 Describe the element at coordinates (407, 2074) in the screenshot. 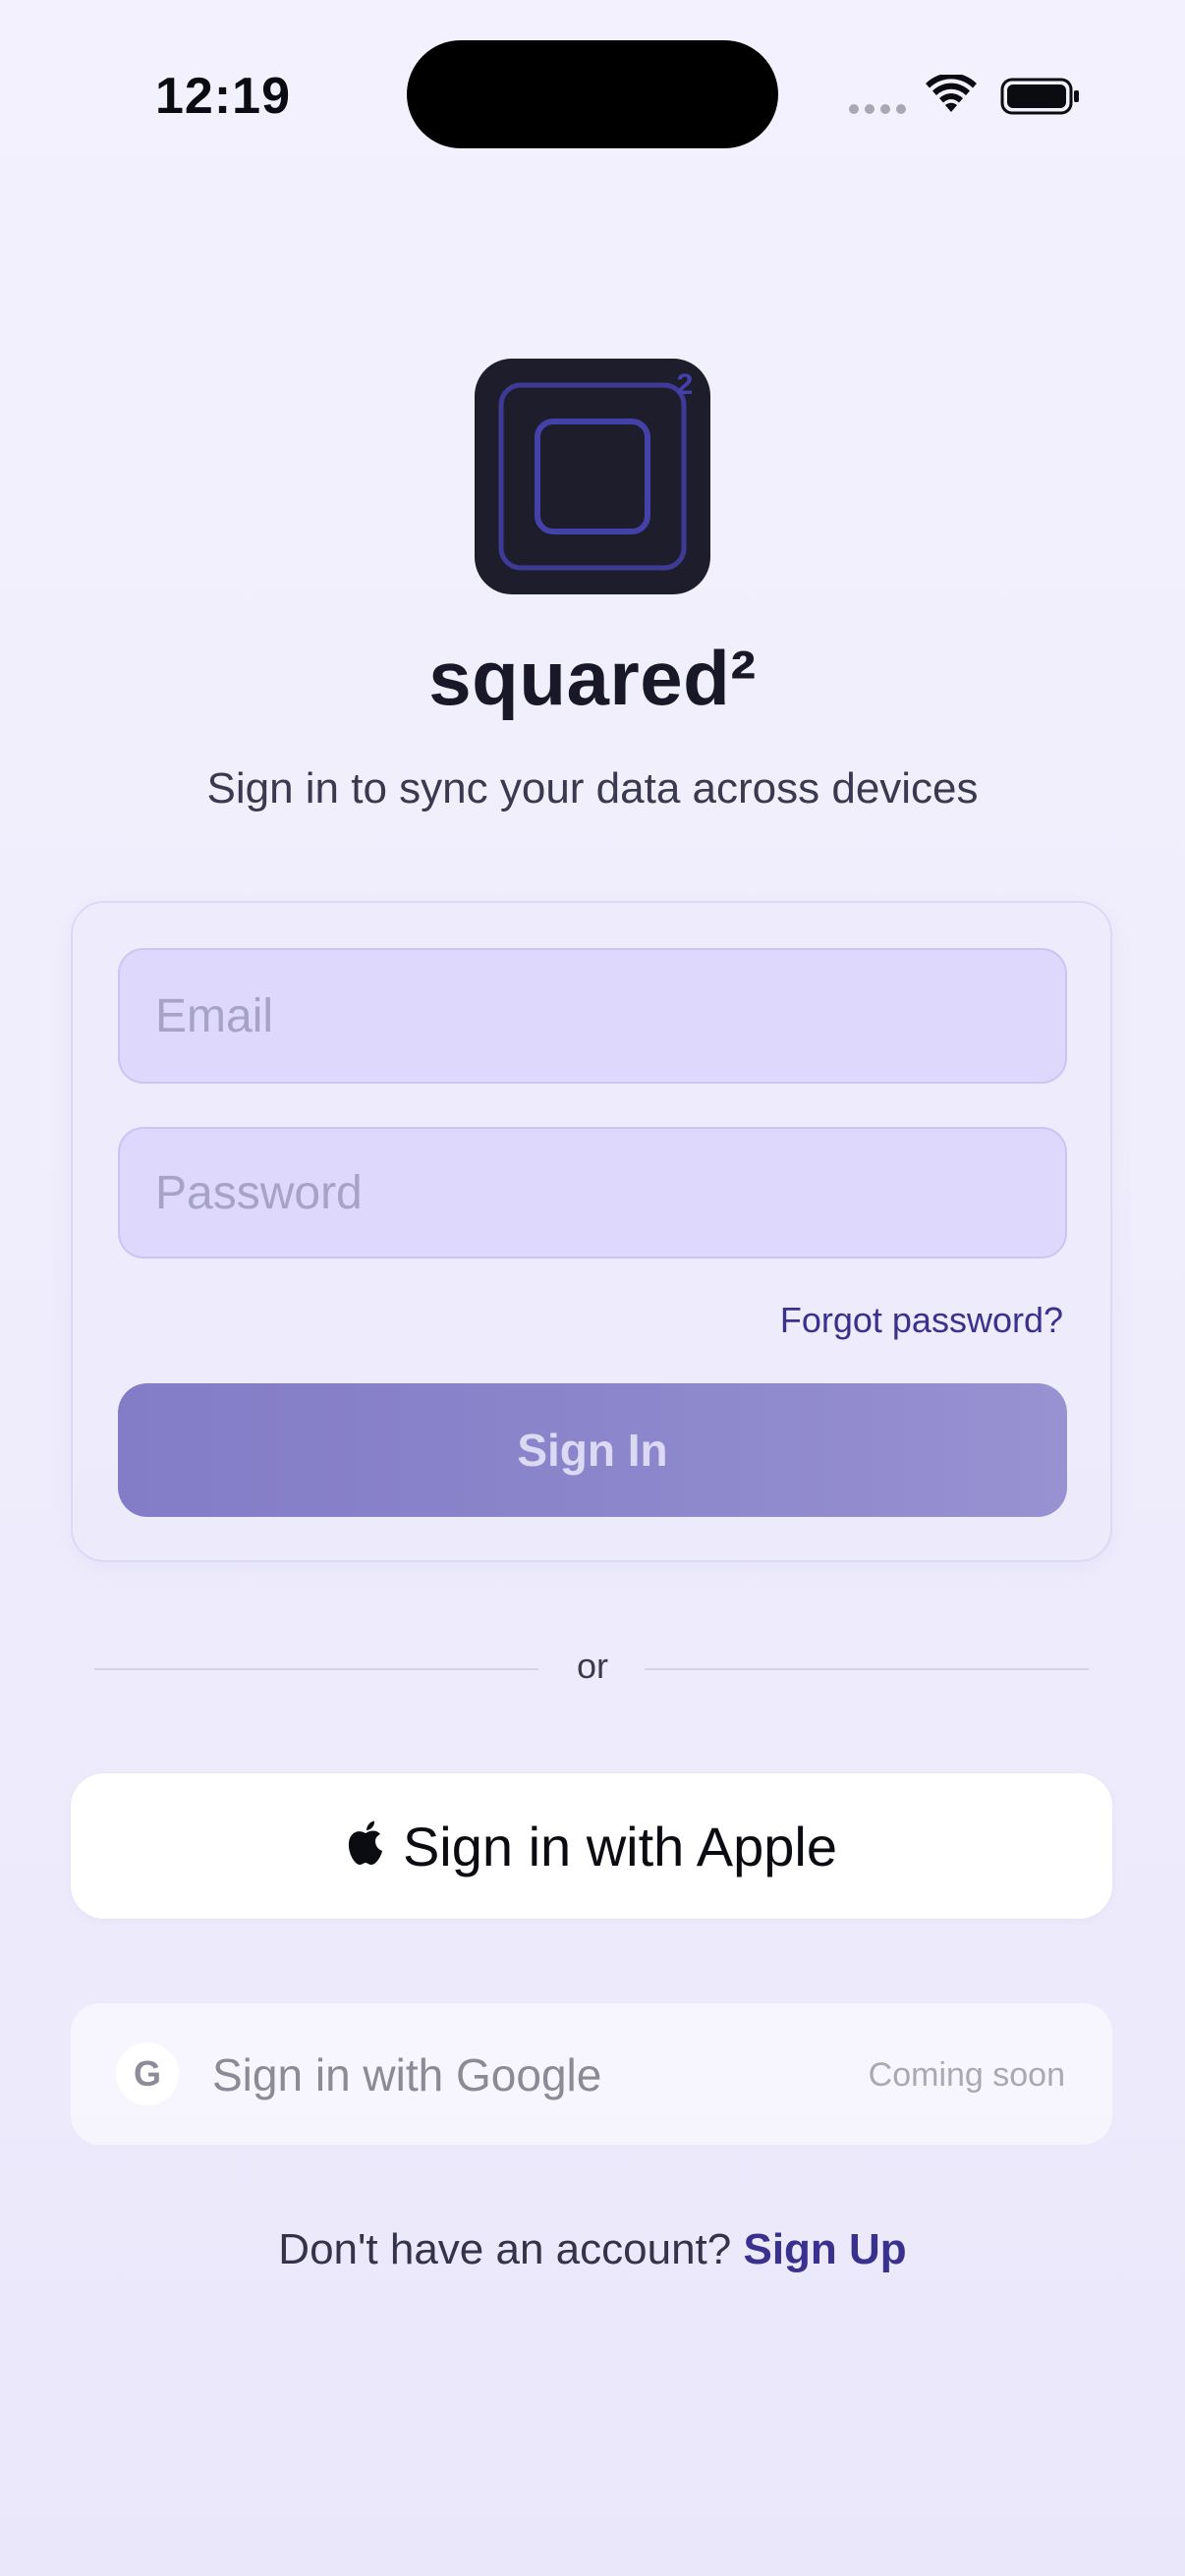

I see `google-button-label: Sign in with Google` at that location.